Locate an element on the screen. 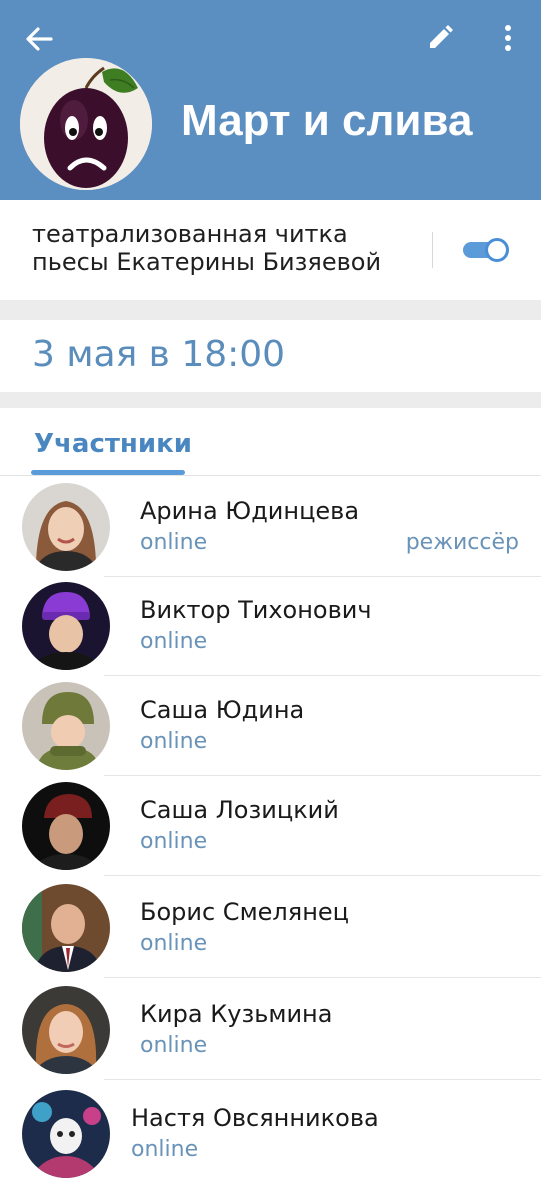 The width and height of the screenshot is (541, 1200). back-arrow-icon is located at coordinates (39, 39).